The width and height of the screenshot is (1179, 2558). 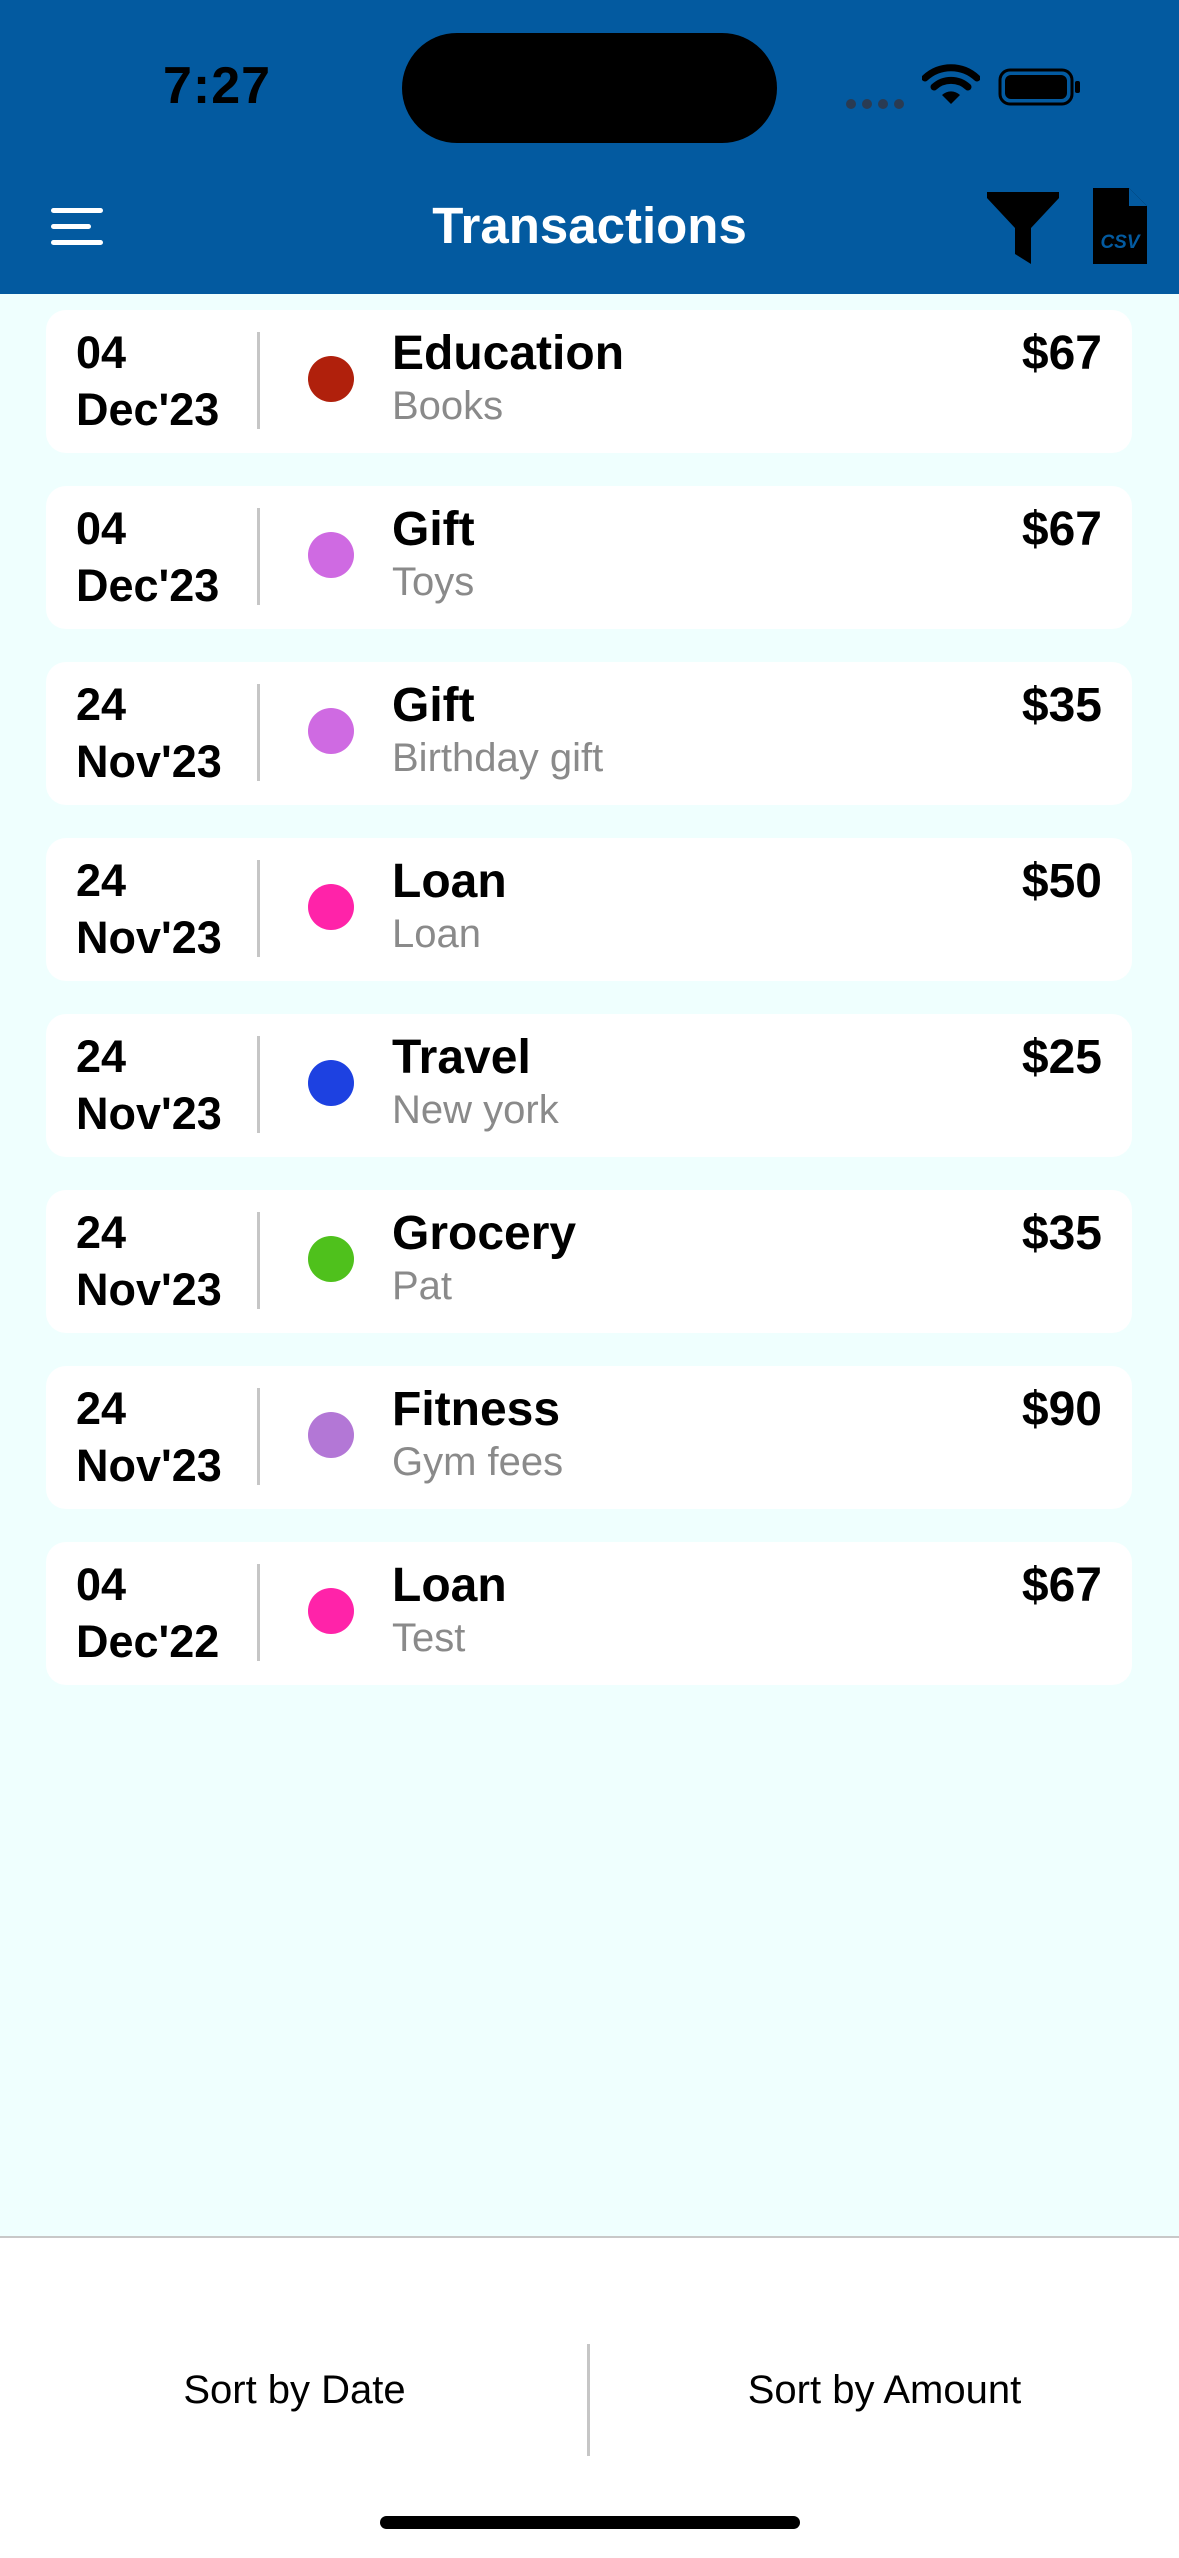 I want to click on transaction-note: Test, so click(x=429, y=1638).